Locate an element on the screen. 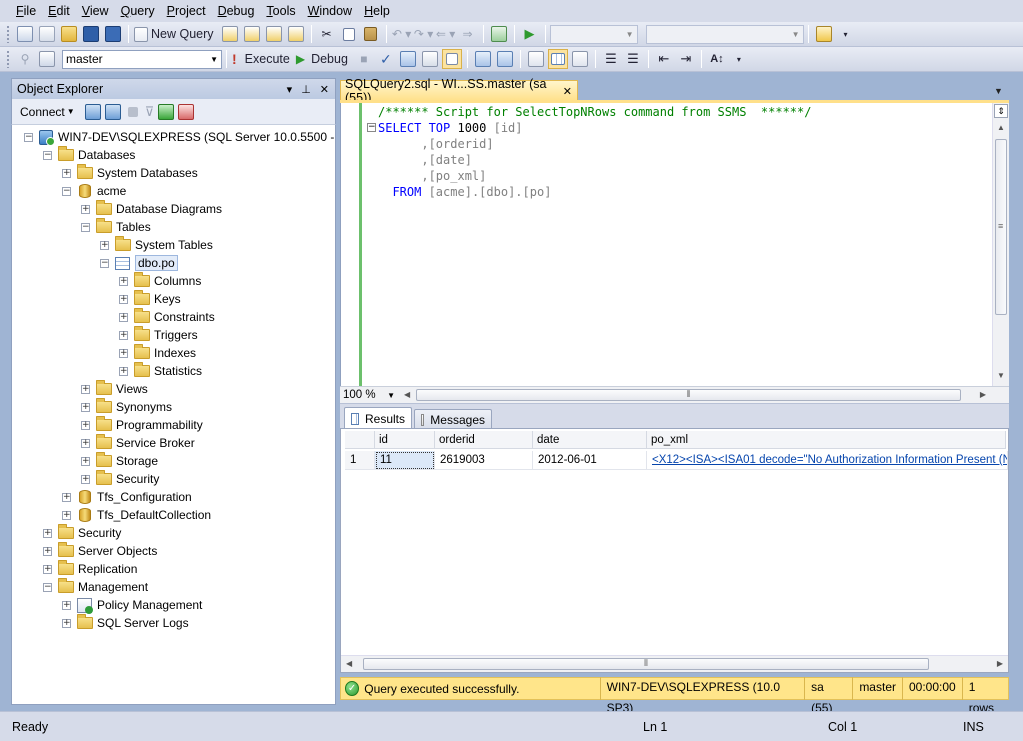  menu-edit: Edit is located at coordinates (59, 11).